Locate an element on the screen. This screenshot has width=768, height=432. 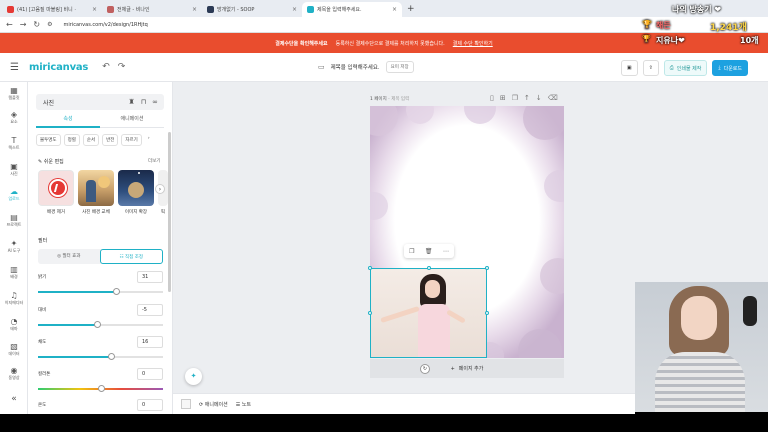
magic-assistant-icon: ✦ is located at coordinates (193, 376).